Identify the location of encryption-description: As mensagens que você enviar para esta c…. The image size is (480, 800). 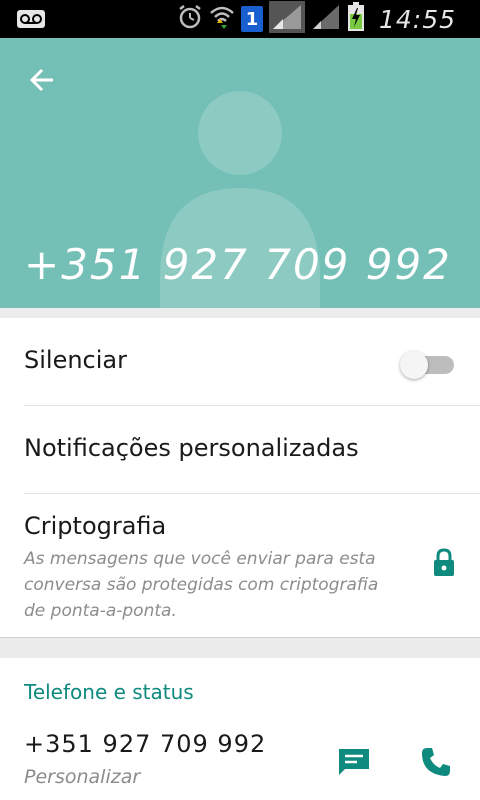
(201, 585).